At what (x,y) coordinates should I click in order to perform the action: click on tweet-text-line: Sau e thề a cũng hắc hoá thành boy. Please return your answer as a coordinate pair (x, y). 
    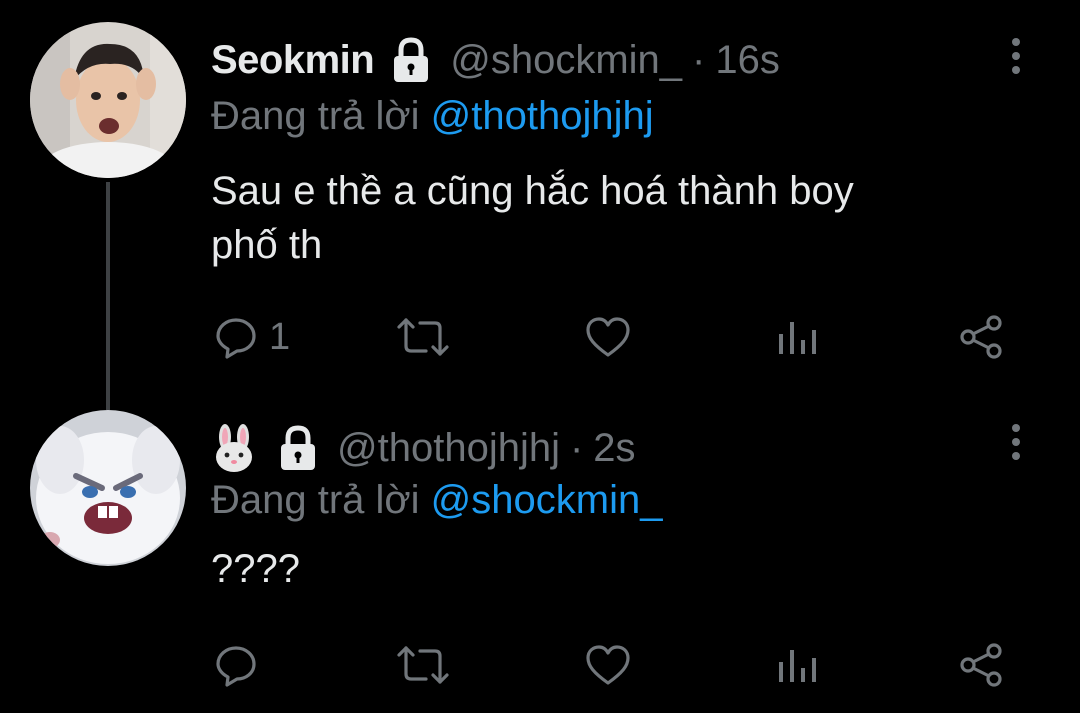
    Looking at the image, I should click on (532, 191).